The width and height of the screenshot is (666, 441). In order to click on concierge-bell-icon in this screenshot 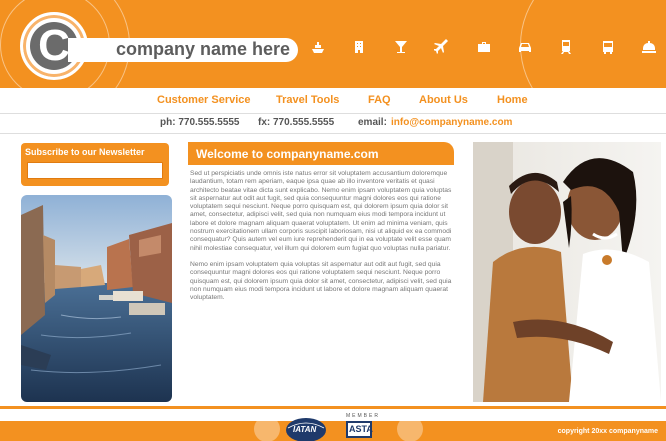, I will do `click(649, 50)`.